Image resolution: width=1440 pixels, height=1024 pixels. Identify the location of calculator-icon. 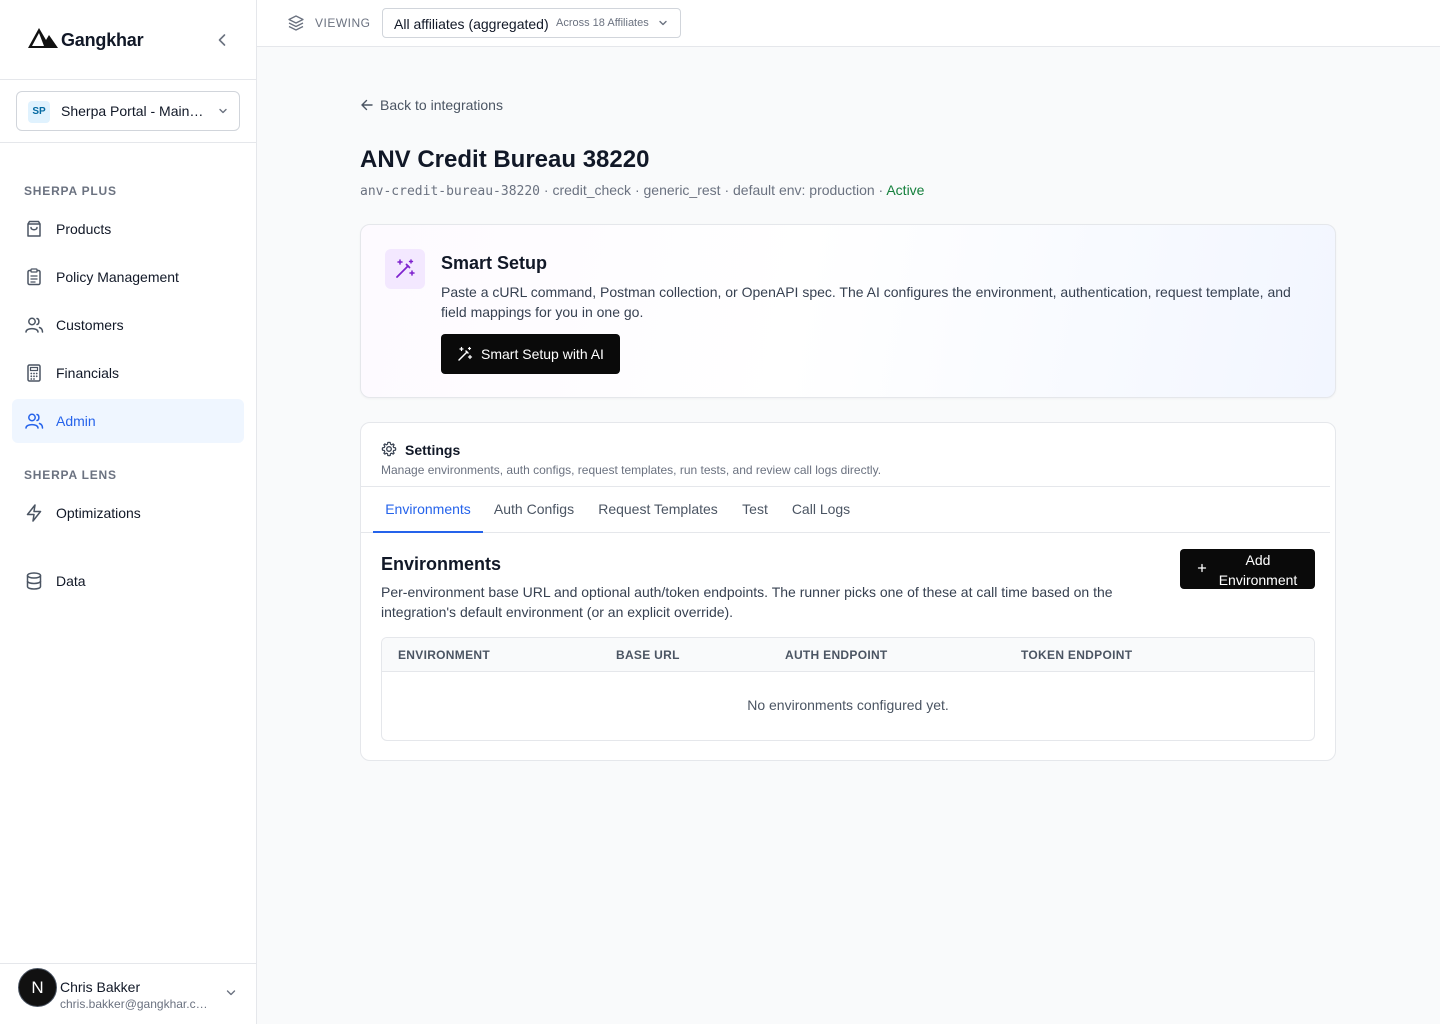
(34, 373).